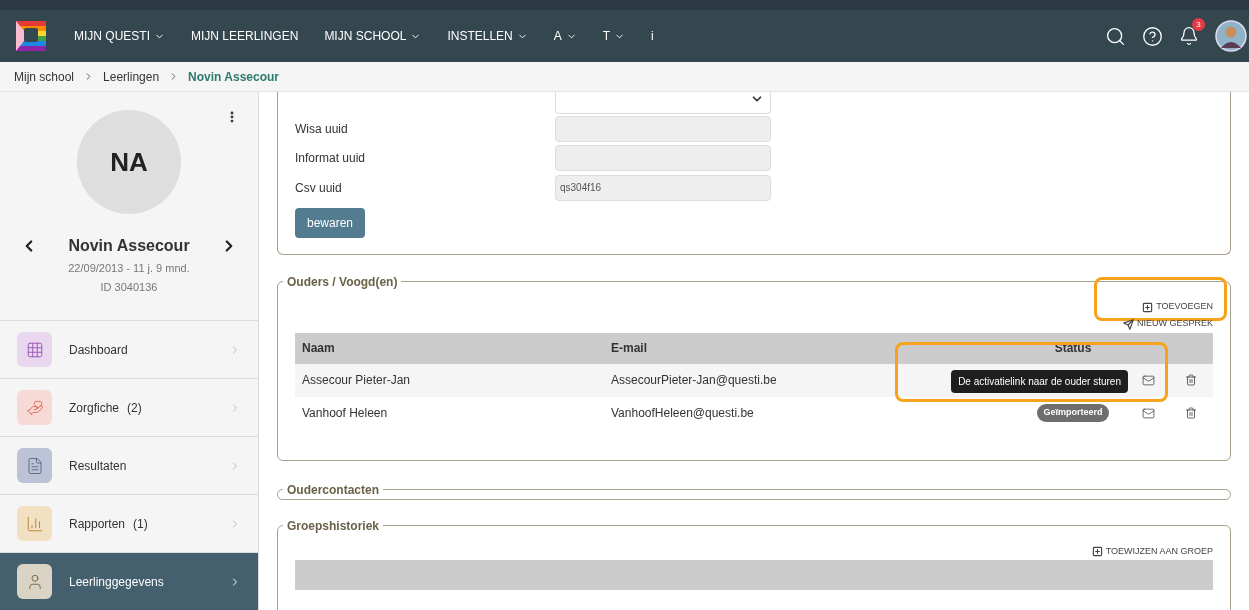  Describe the element at coordinates (373, 36) in the screenshot. I see `nav-item: MIJN SCHOOL` at that location.